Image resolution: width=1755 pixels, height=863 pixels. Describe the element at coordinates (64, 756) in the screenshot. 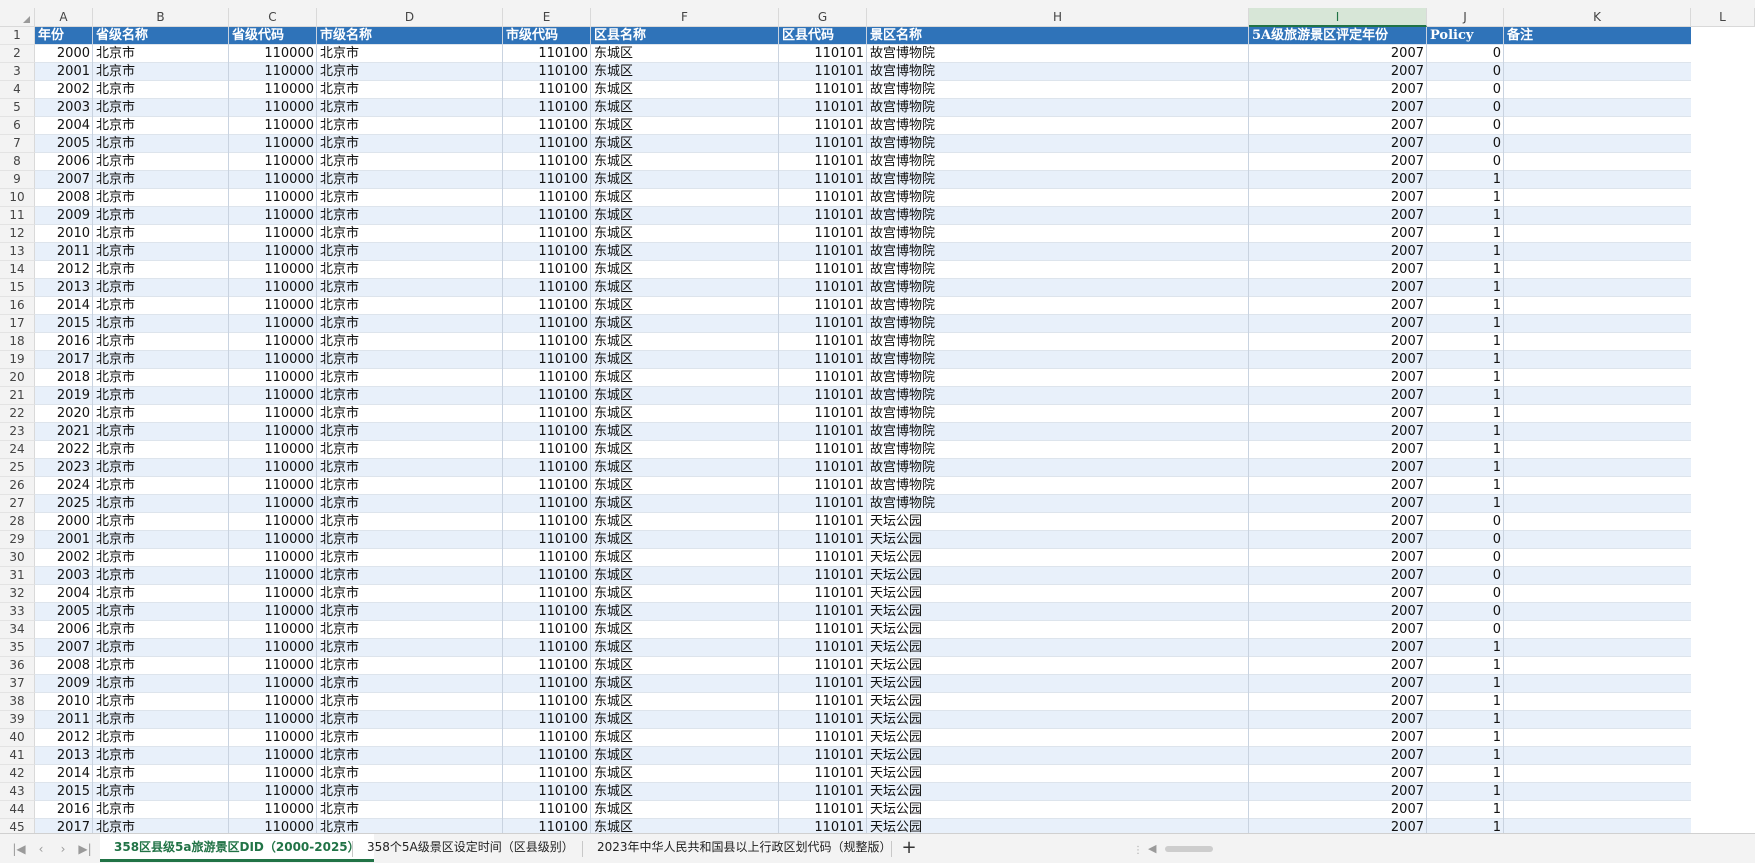

I see `cell-a: 2013` at that location.